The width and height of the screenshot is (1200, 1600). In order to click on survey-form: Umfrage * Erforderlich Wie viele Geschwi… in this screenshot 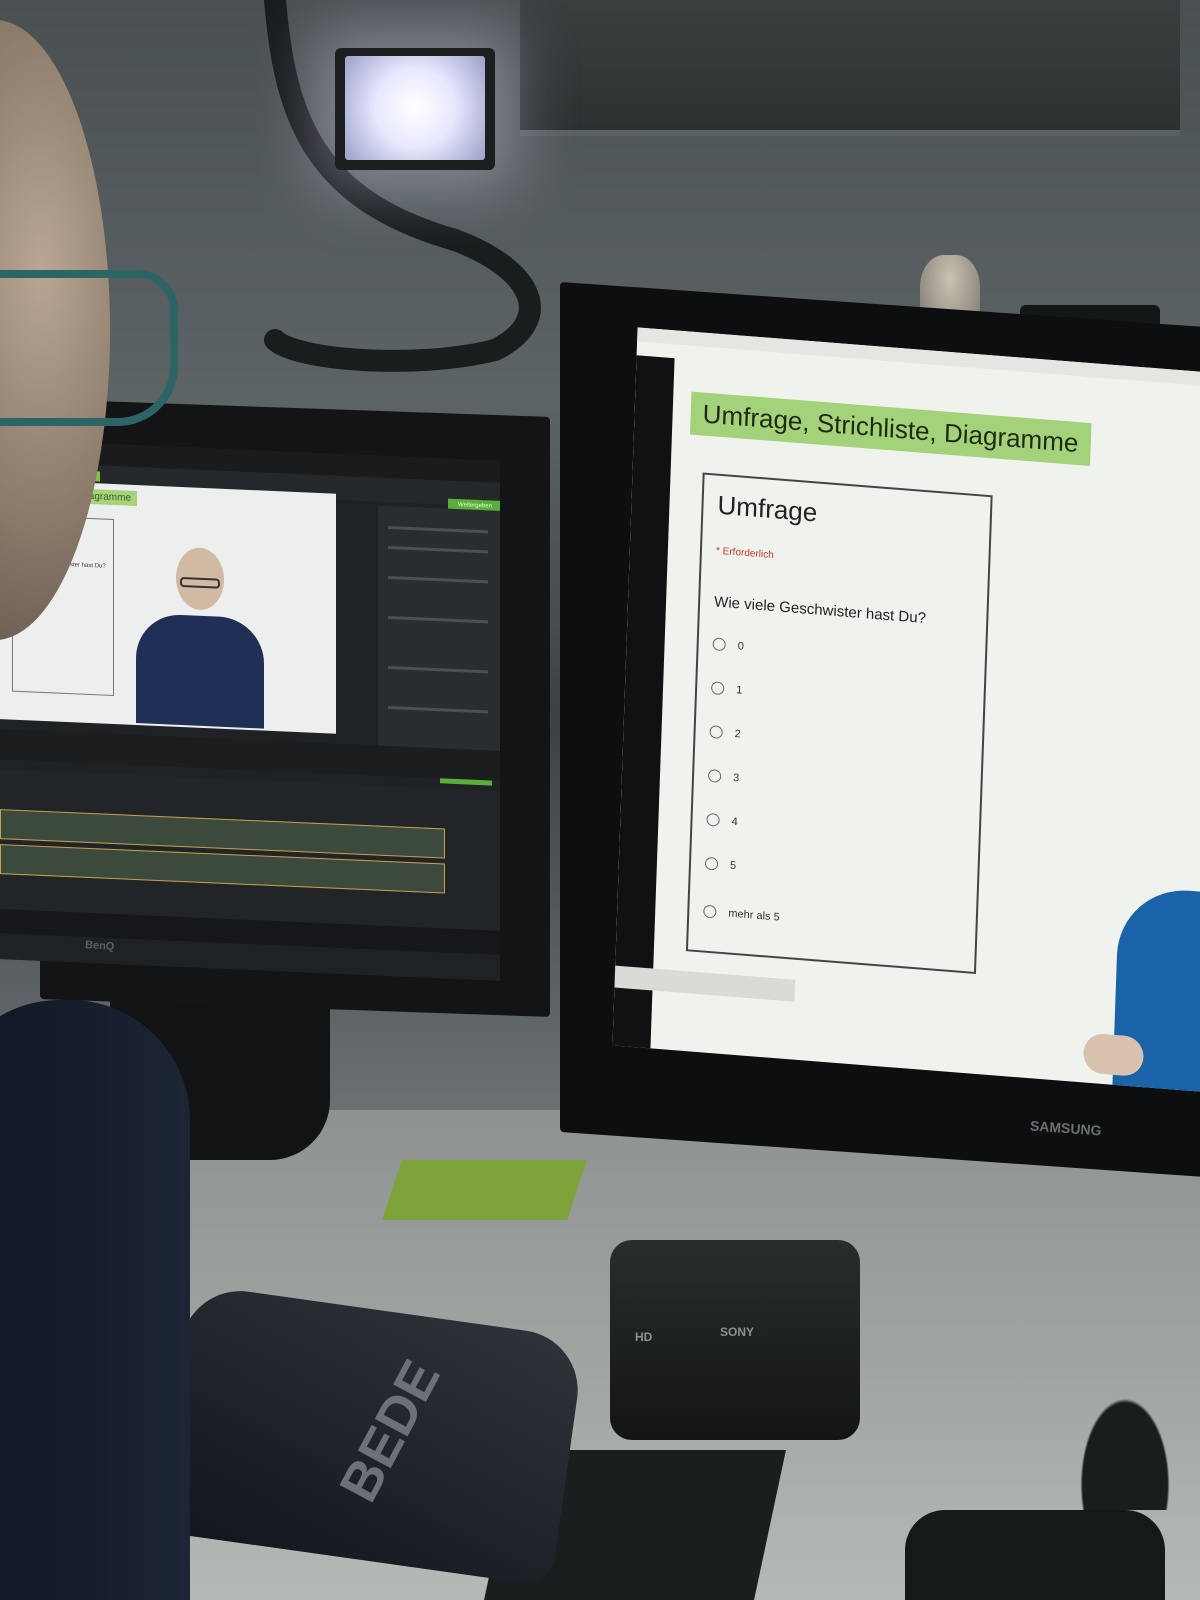, I will do `click(839, 723)`.